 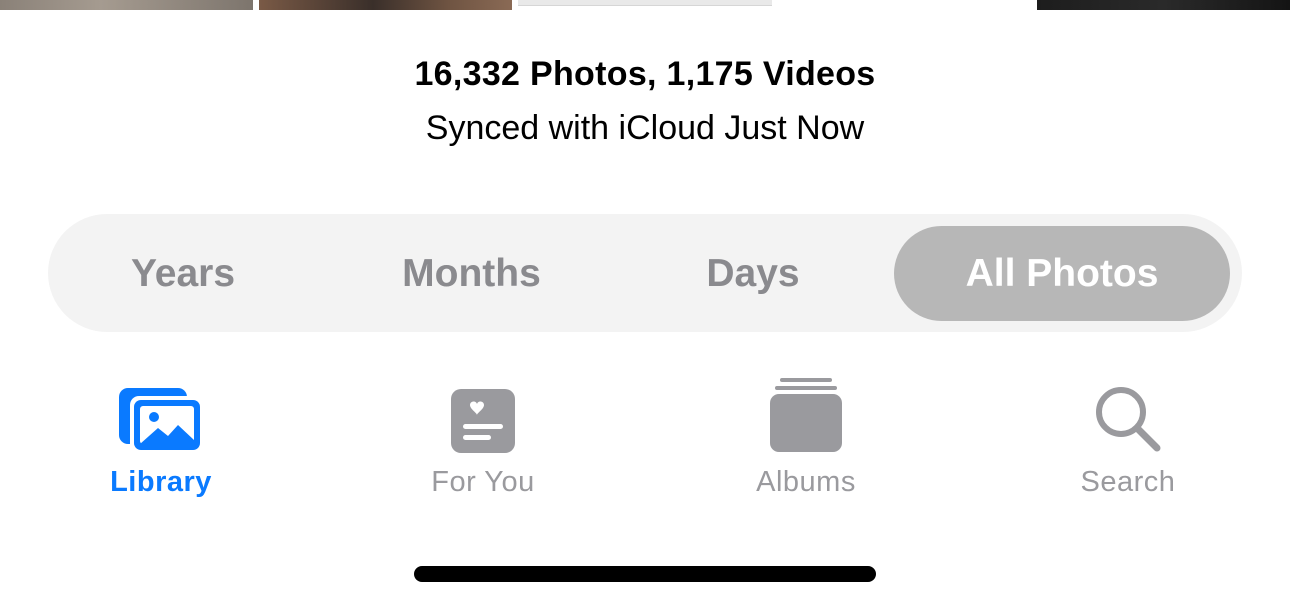 I want to click on tab-library: Library, so click(x=161, y=437).